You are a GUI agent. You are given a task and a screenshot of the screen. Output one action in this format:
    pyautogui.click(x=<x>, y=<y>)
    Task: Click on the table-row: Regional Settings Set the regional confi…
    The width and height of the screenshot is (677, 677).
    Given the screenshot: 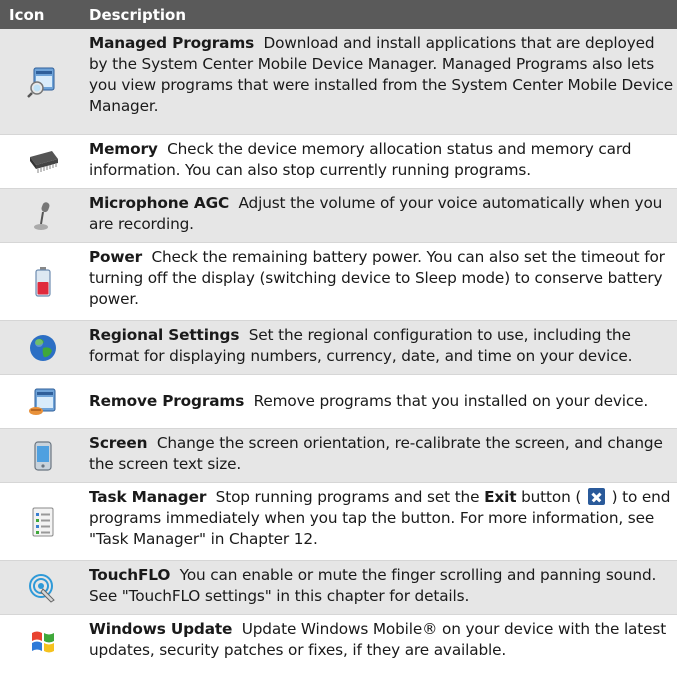 What is the action you would take?
    pyautogui.click(x=338, y=348)
    